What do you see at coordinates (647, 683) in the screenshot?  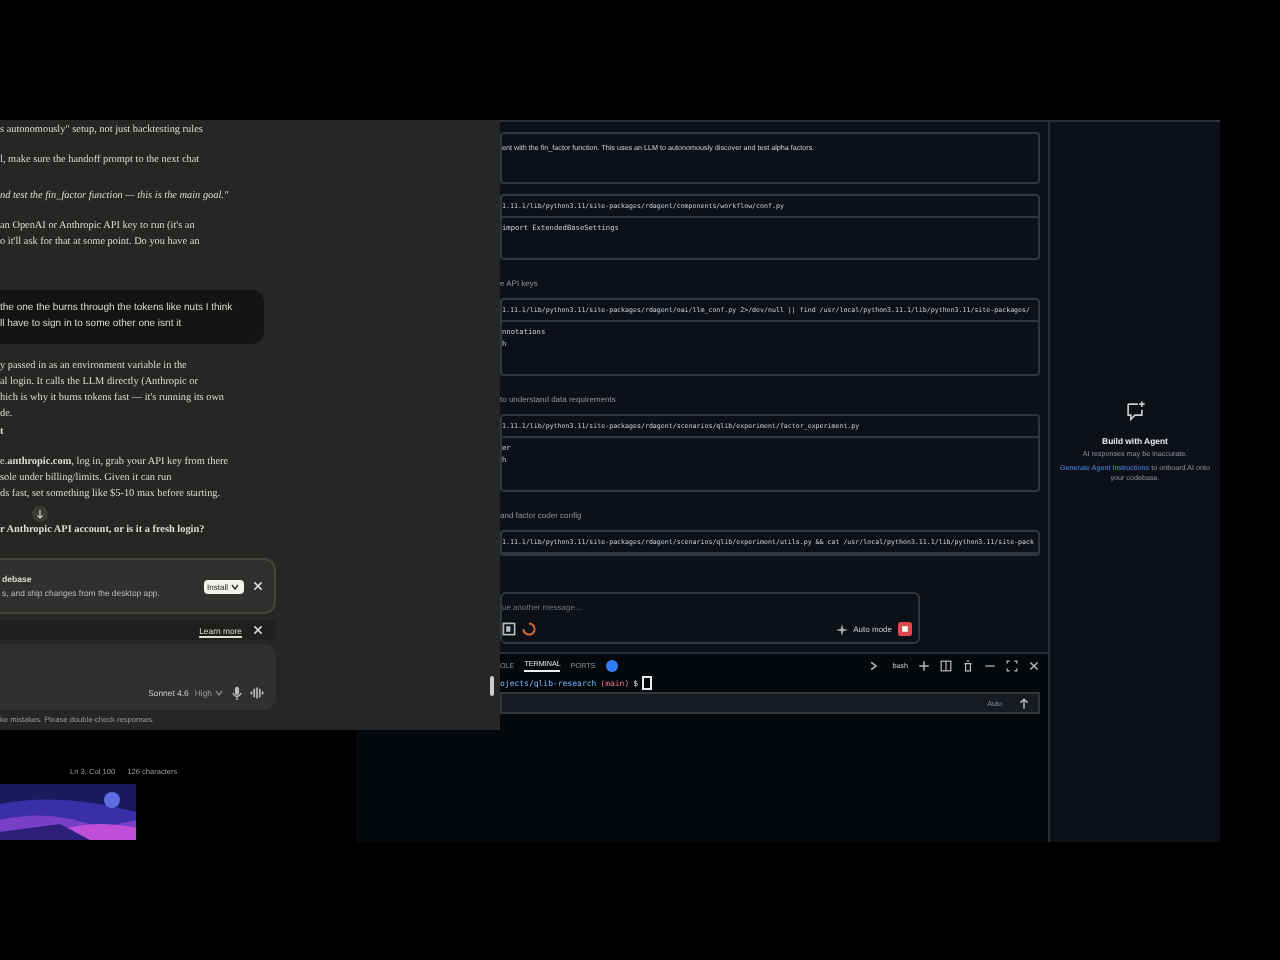 I see `text-cursor` at bounding box center [647, 683].